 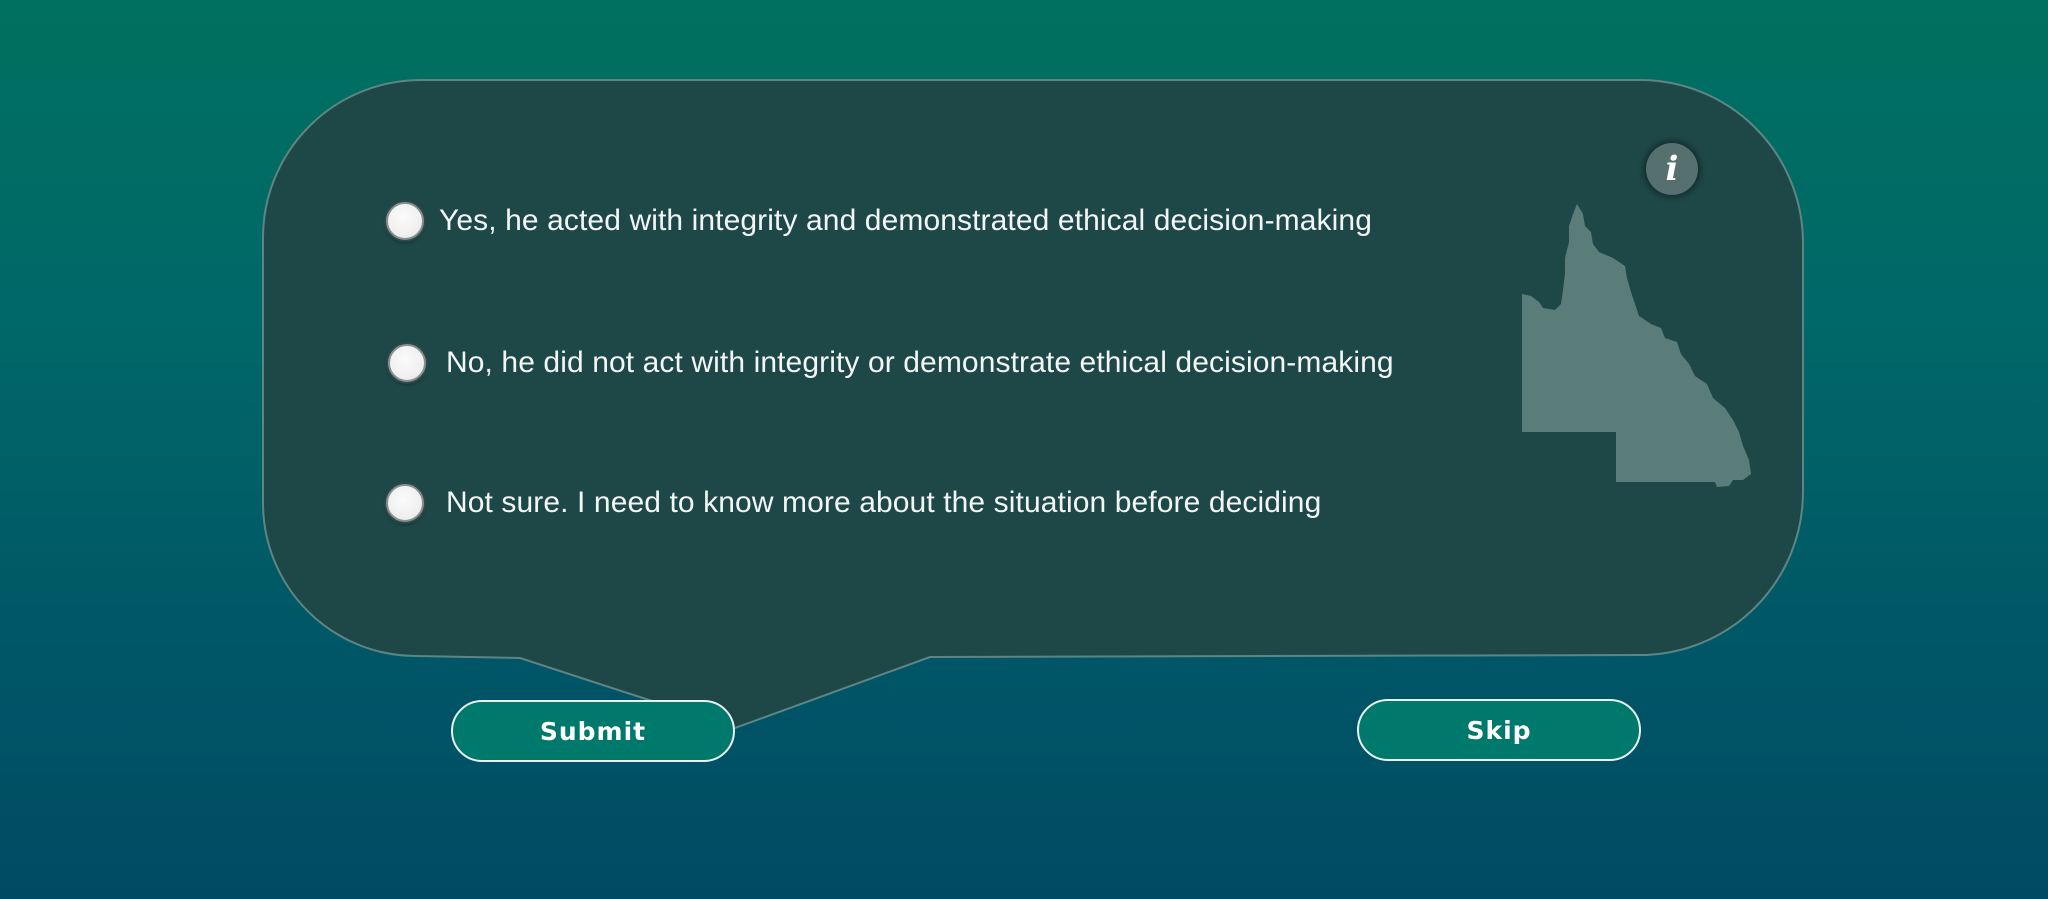 I want to click on info-icon: i, so click(x=1672, y=169).